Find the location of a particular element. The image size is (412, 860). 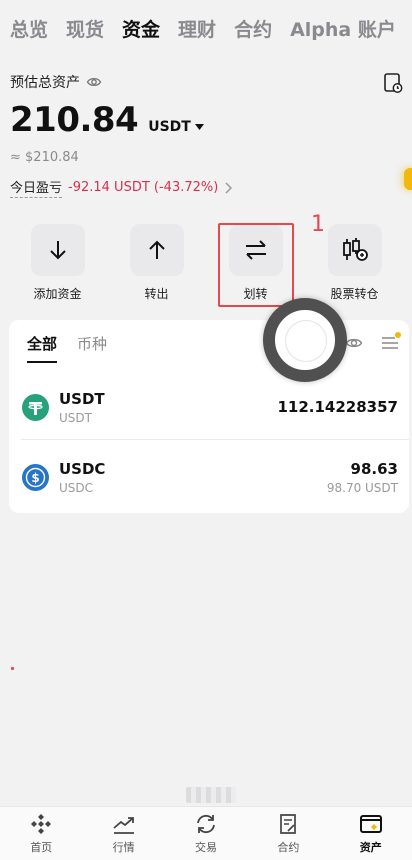

quick-actions: 添加资金 转出 划转 股票转仓 is located at coordinates (206, 263).